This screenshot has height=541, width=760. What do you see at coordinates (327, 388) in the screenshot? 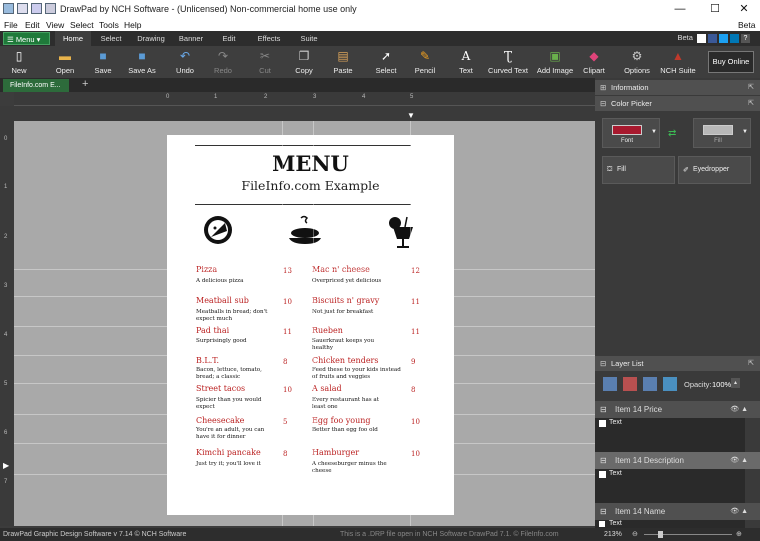
I see `item-name: A salad` at bounding box center [327, 388].